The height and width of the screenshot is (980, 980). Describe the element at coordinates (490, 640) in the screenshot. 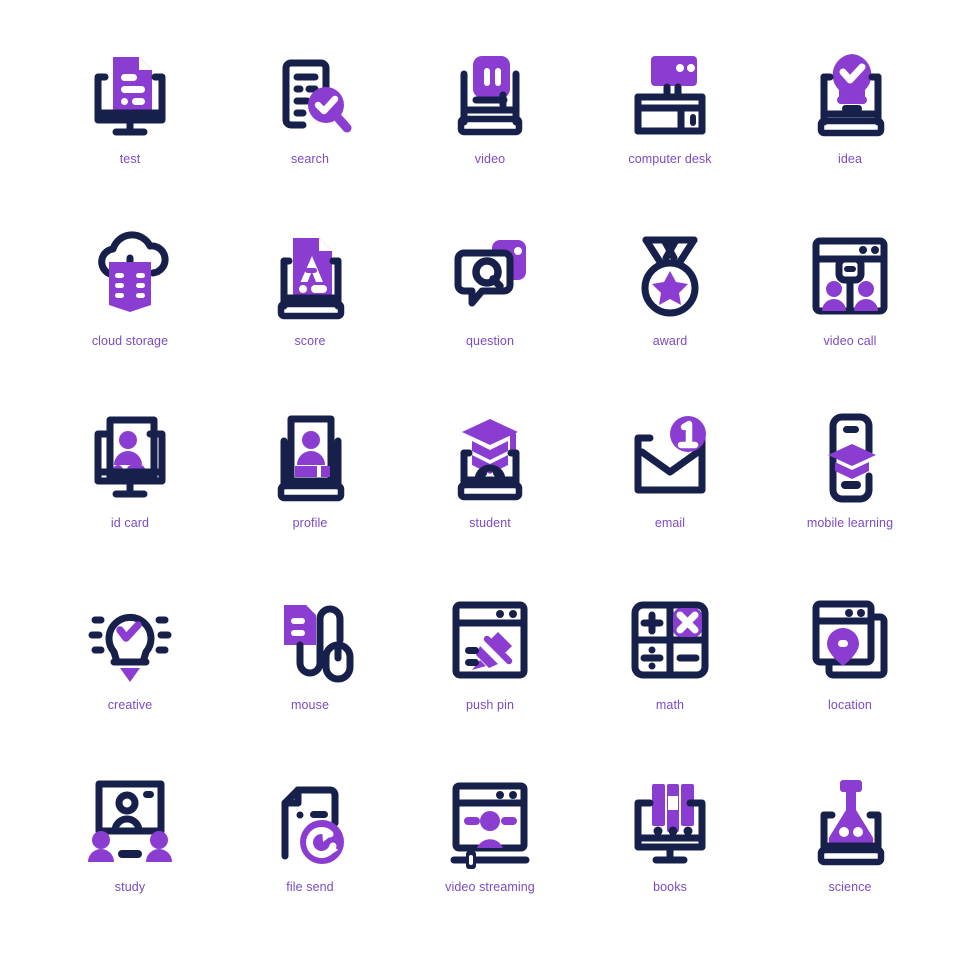

I see `push-pin-window-icon` at that location.